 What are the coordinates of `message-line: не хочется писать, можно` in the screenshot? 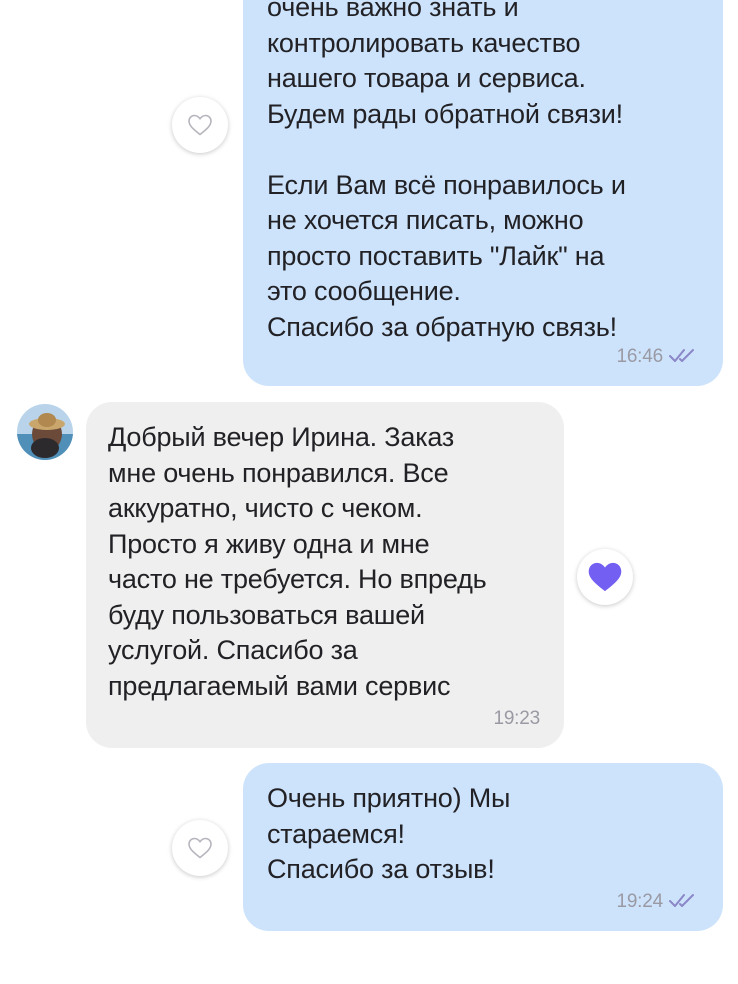 It's located at (425, 220).